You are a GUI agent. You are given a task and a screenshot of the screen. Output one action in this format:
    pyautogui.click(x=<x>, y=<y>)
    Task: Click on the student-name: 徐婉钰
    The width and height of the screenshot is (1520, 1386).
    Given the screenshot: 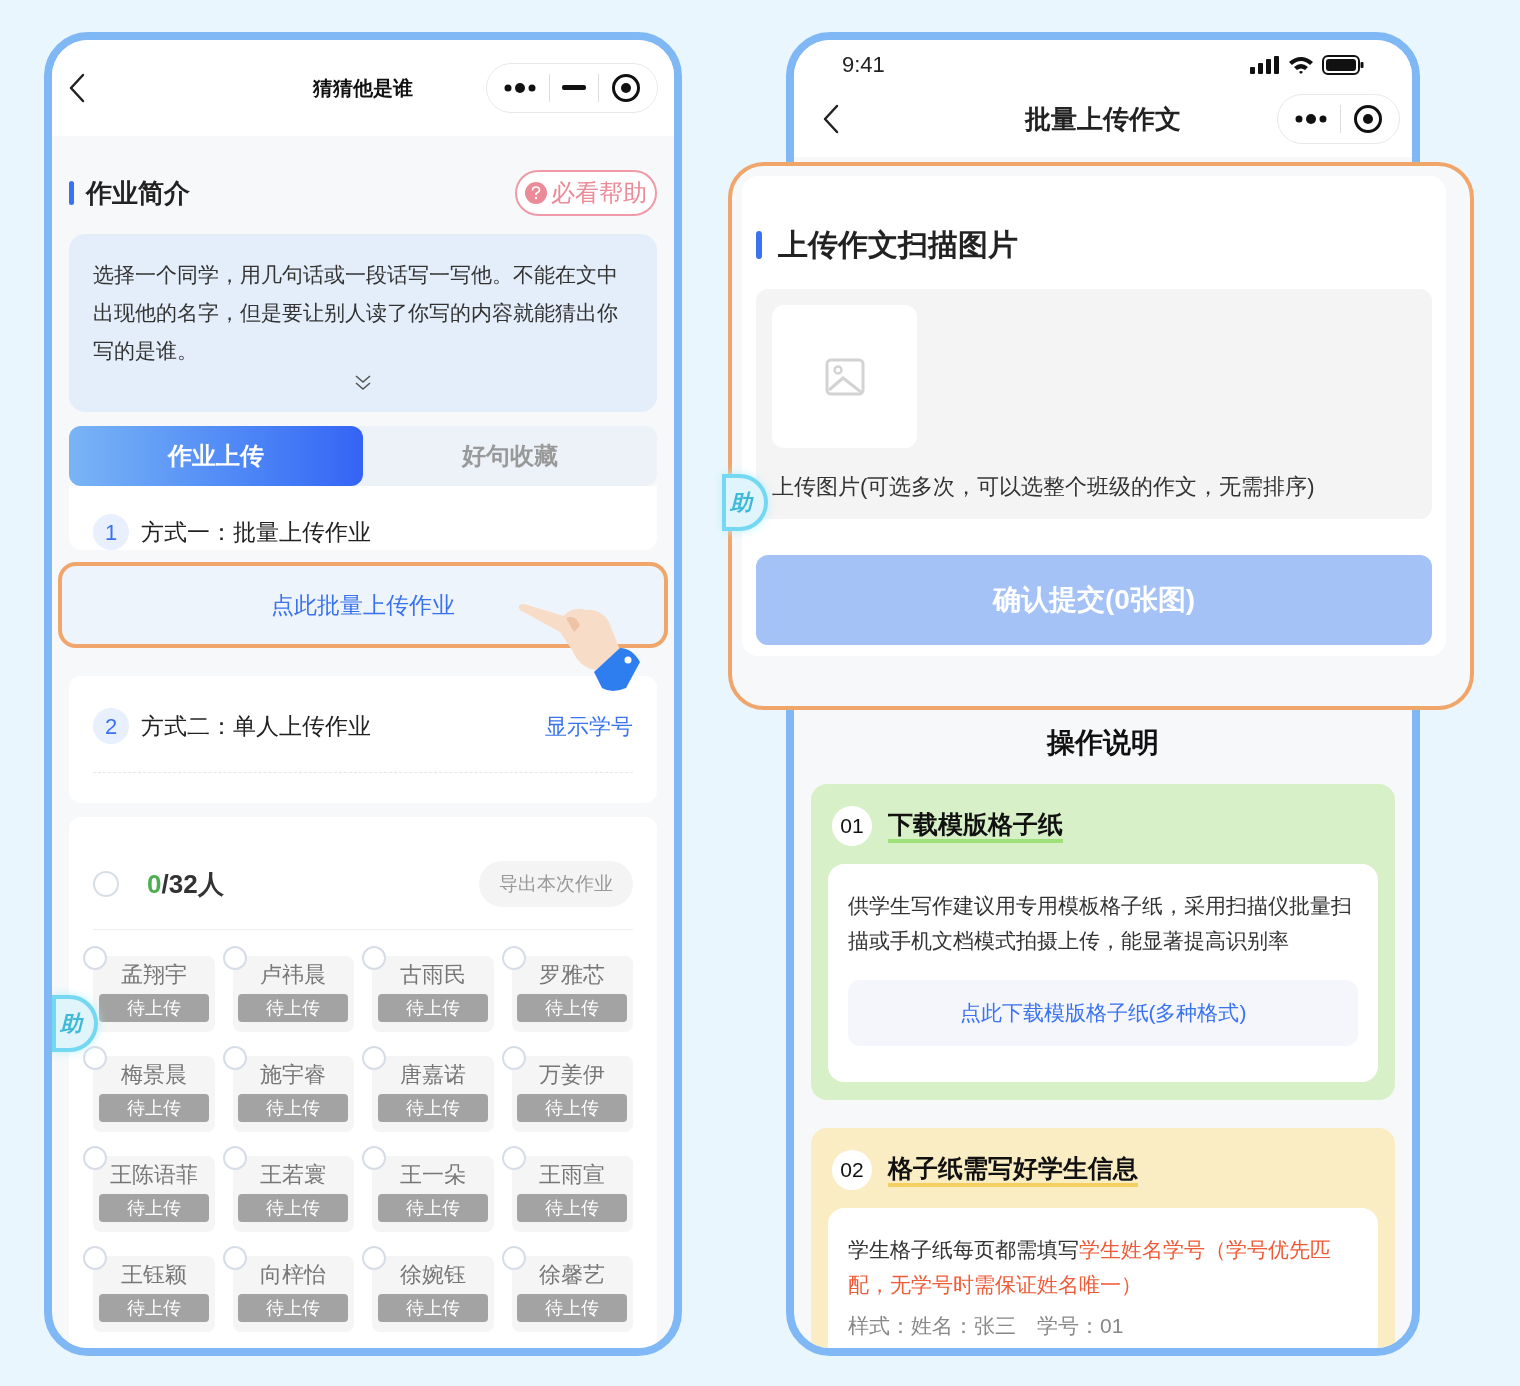 What is the action you would take?
    pyautogui.click(x=432, y=1275)
    